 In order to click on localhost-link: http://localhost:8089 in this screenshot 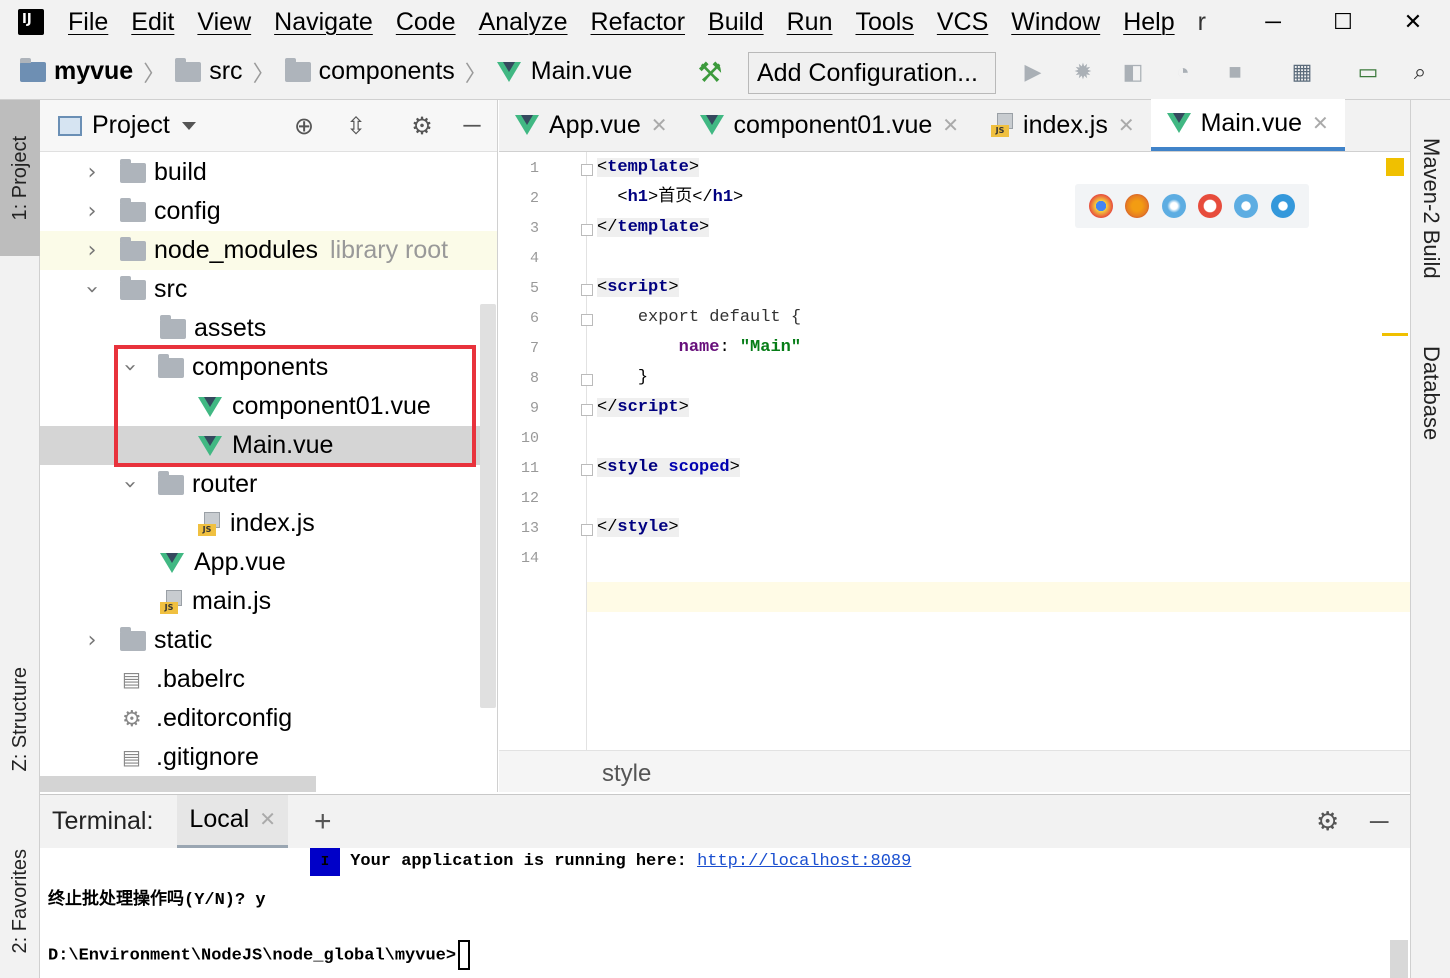, I will do `click(804, 861)`.